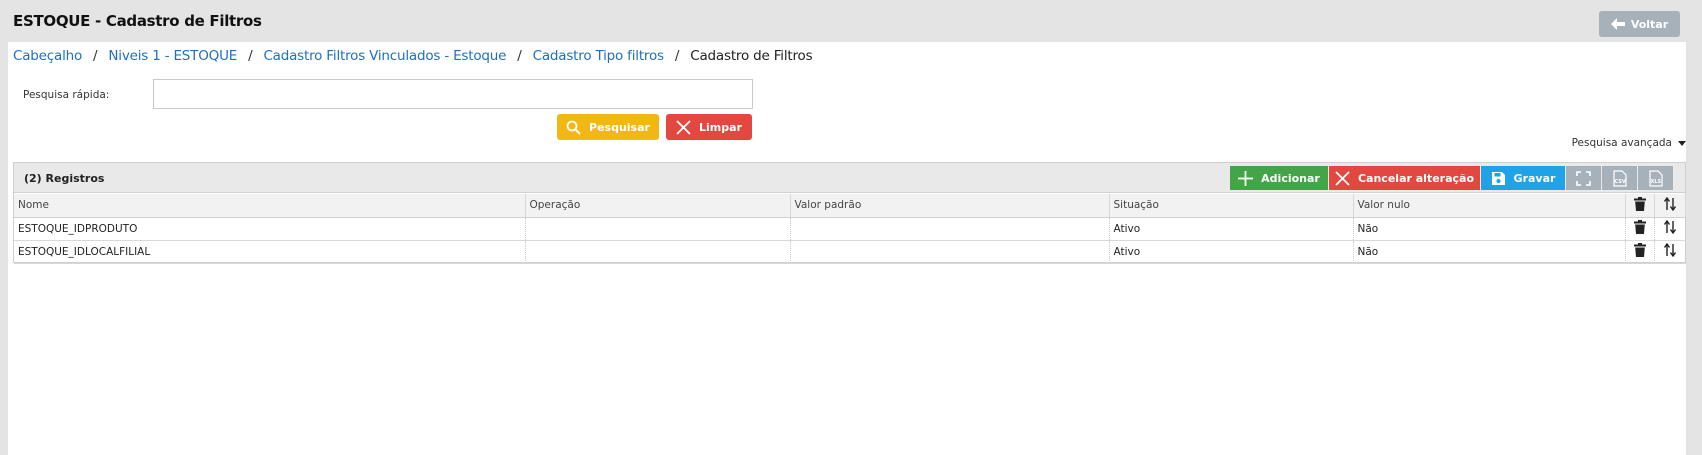 The image size is (1702, 455). What do you see at coordinates (453, 94) in the screenshot?
I see `quick-search-input` at bounding box center [453, 94].